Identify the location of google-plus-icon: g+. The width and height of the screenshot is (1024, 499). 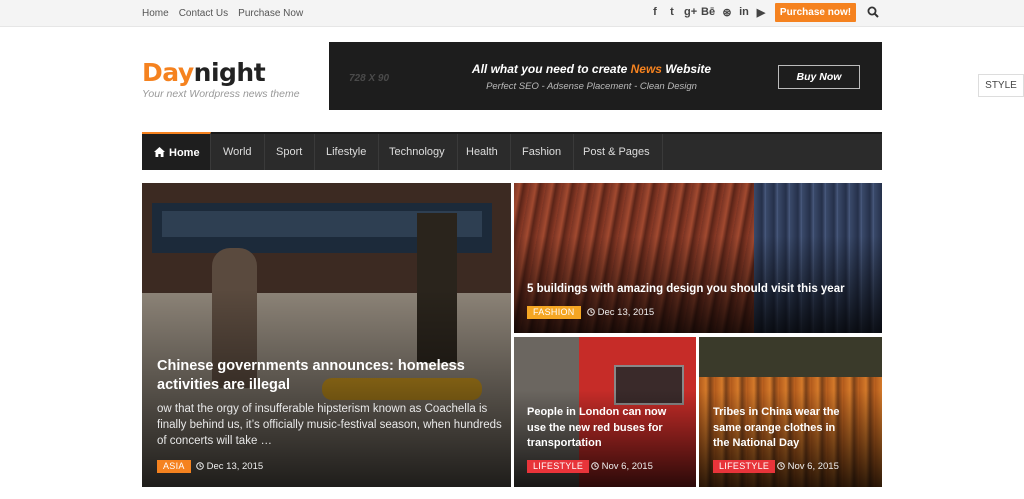
(690, 12).